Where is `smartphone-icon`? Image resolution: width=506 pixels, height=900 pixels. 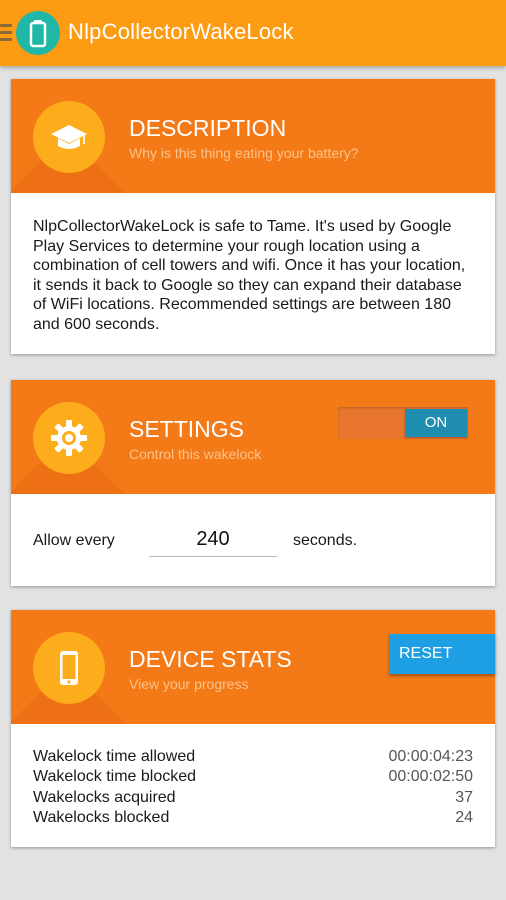 smartphone-icon is located at coordinates (69, 668).